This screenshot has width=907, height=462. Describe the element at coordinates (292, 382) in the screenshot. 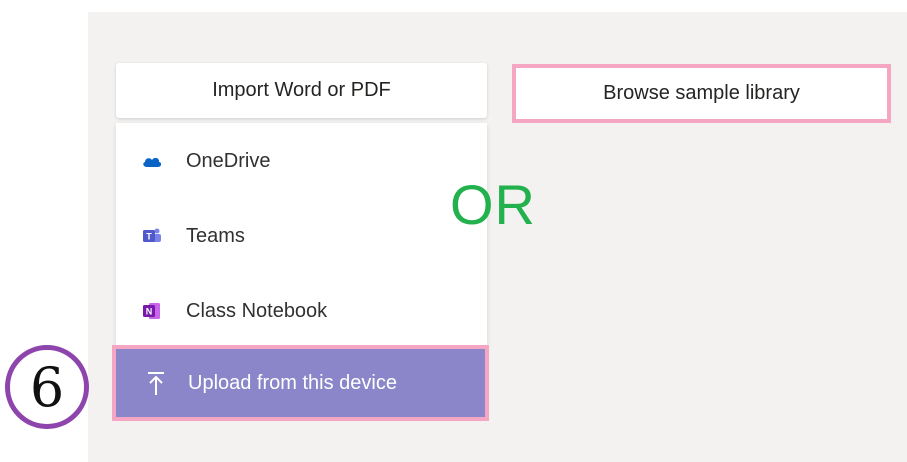

I see `upload-button-label: Upload from this device` at that location.